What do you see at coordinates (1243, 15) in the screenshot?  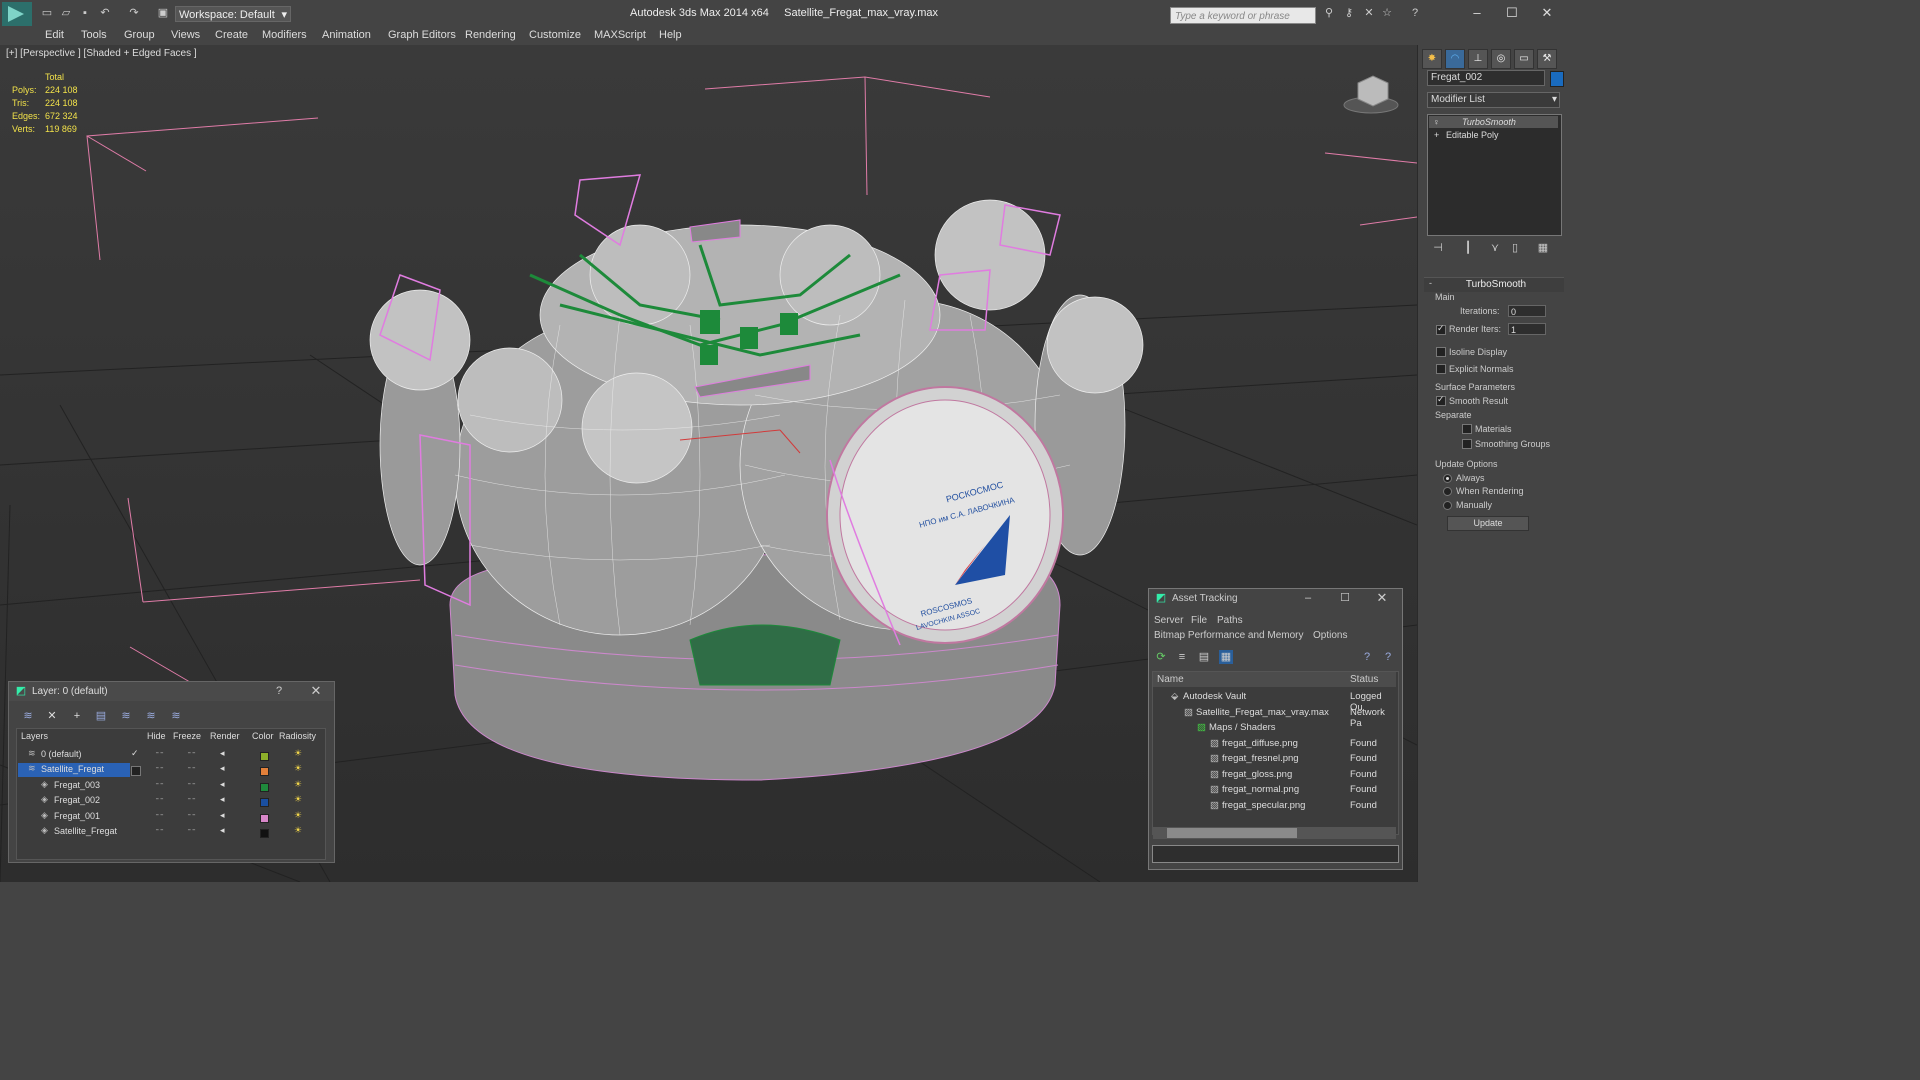 I see `search-input: Type a keyword or phrase` at bounding box center [1243, 15].